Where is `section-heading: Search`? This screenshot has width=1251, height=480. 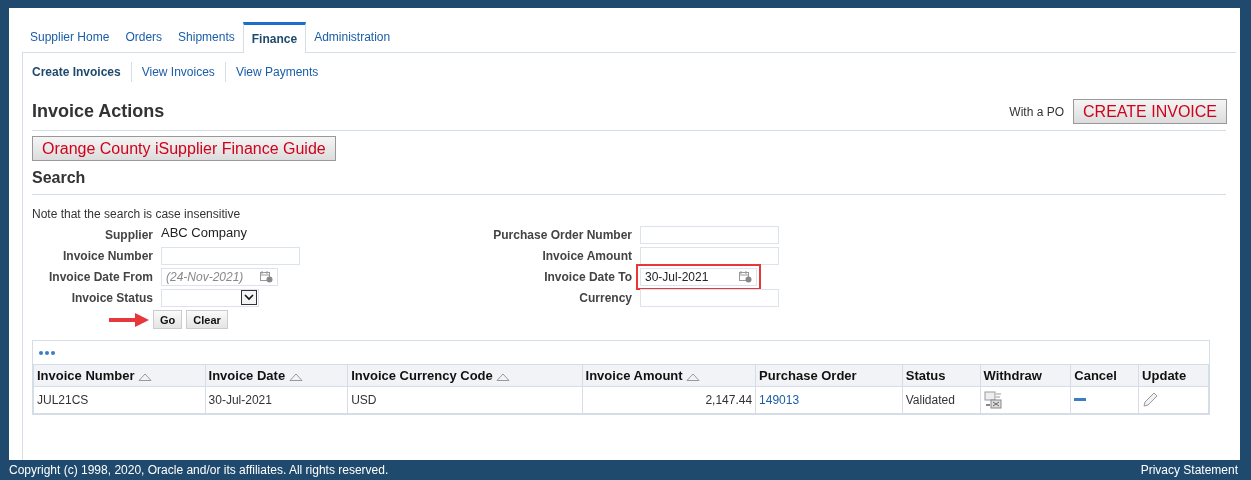 section-heading: Search is located at coordinates (59, 177).